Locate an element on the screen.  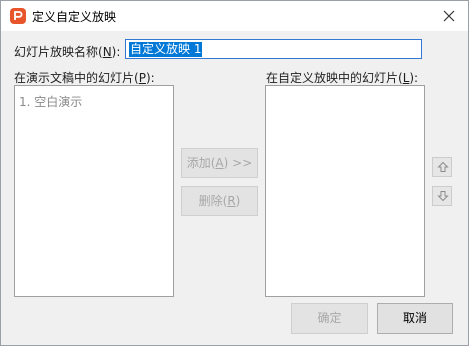
custom-show-slides-label: 在自定义放映中的幻灯片(L): is located at coordinates (342, 78).